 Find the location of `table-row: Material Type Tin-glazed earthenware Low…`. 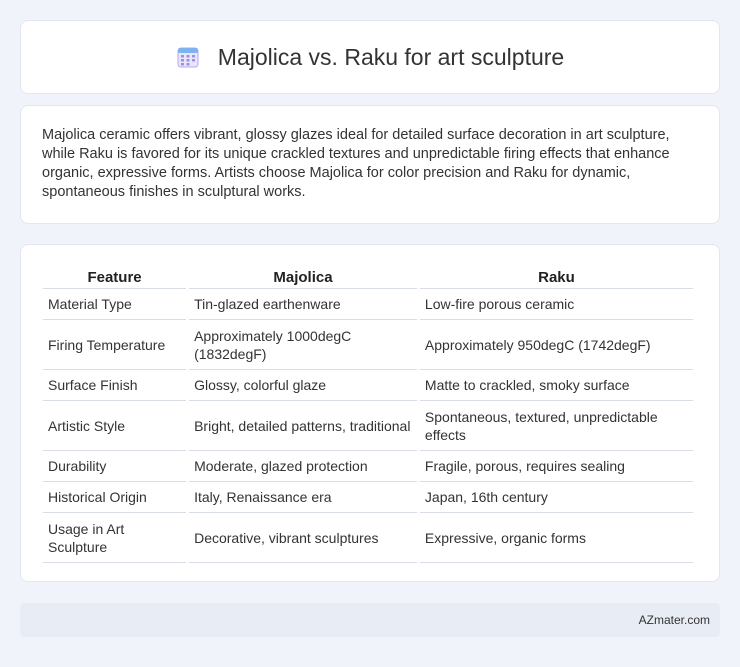

table-row: Material Type Tin-glazed earthenware Low… is located at coordinates (368, 304).